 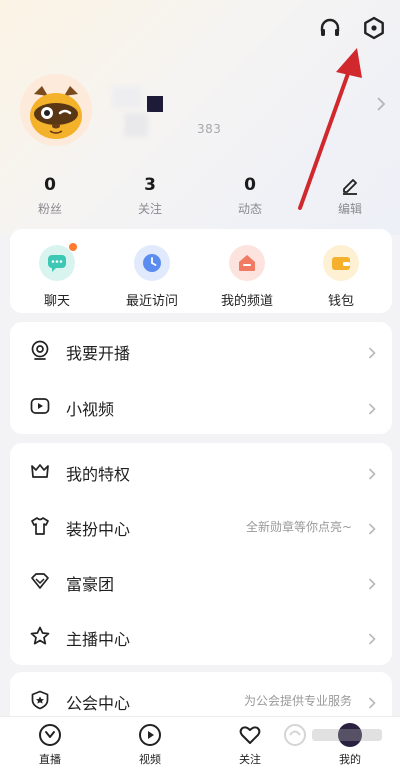 I want to click on quick-action-label: 我的频道, so click(x=246, y=301).